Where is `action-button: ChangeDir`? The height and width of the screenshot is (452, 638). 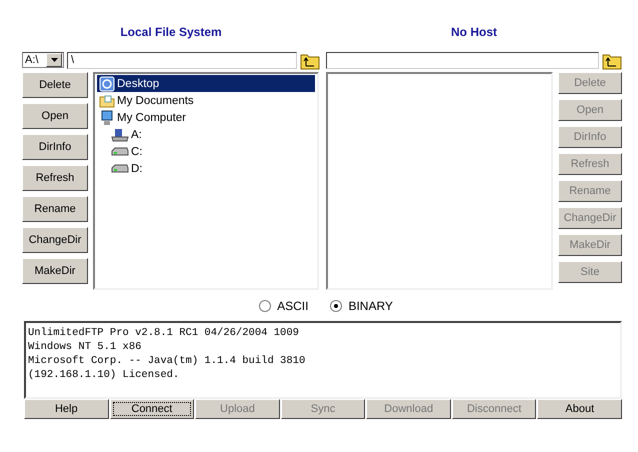 action-button: ChangeDir is located at coordinates (55, 240).